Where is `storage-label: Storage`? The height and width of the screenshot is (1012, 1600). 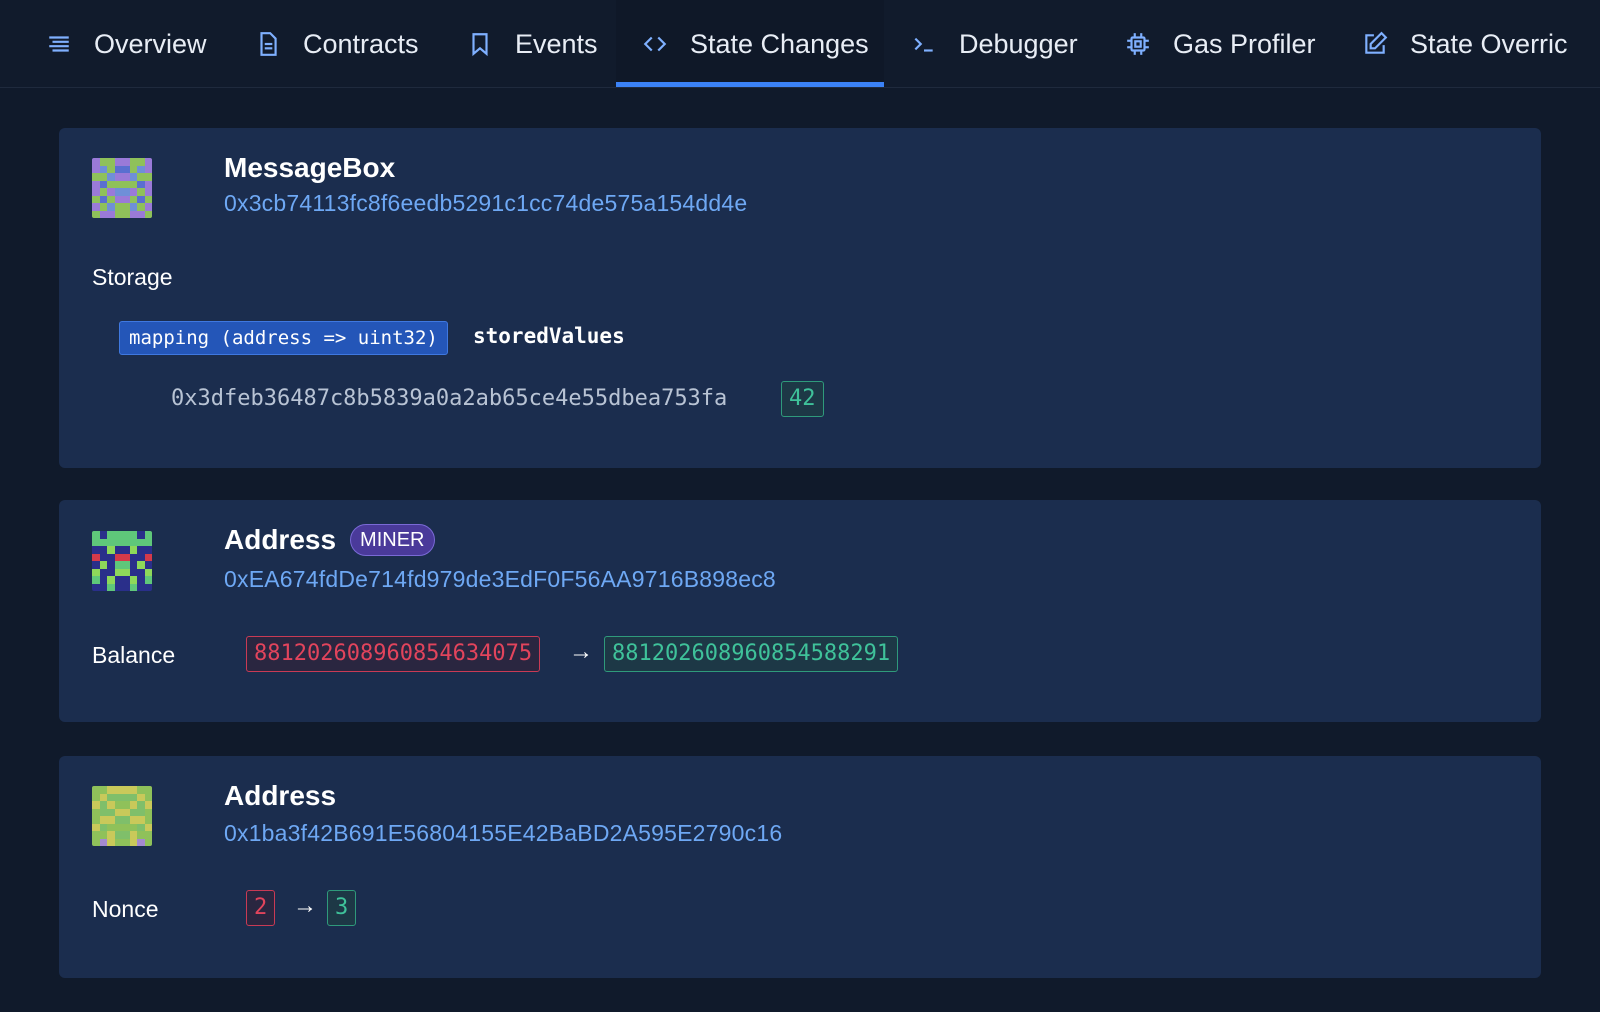 storage-label: Storage is located at coordinates (132, 277).